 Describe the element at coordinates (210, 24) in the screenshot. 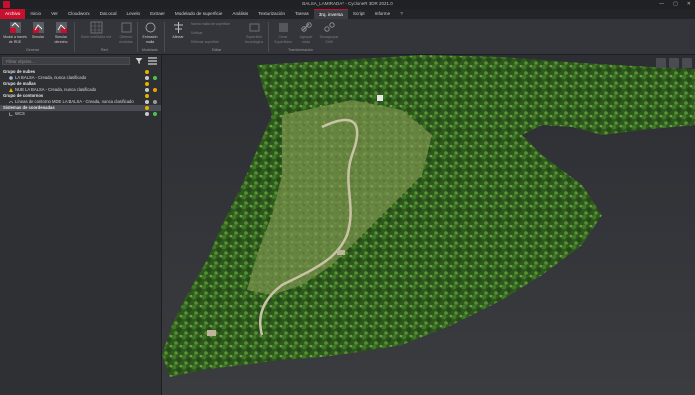

I see `new-surface-mesh-item: Nueva malla de superficie` at that location.